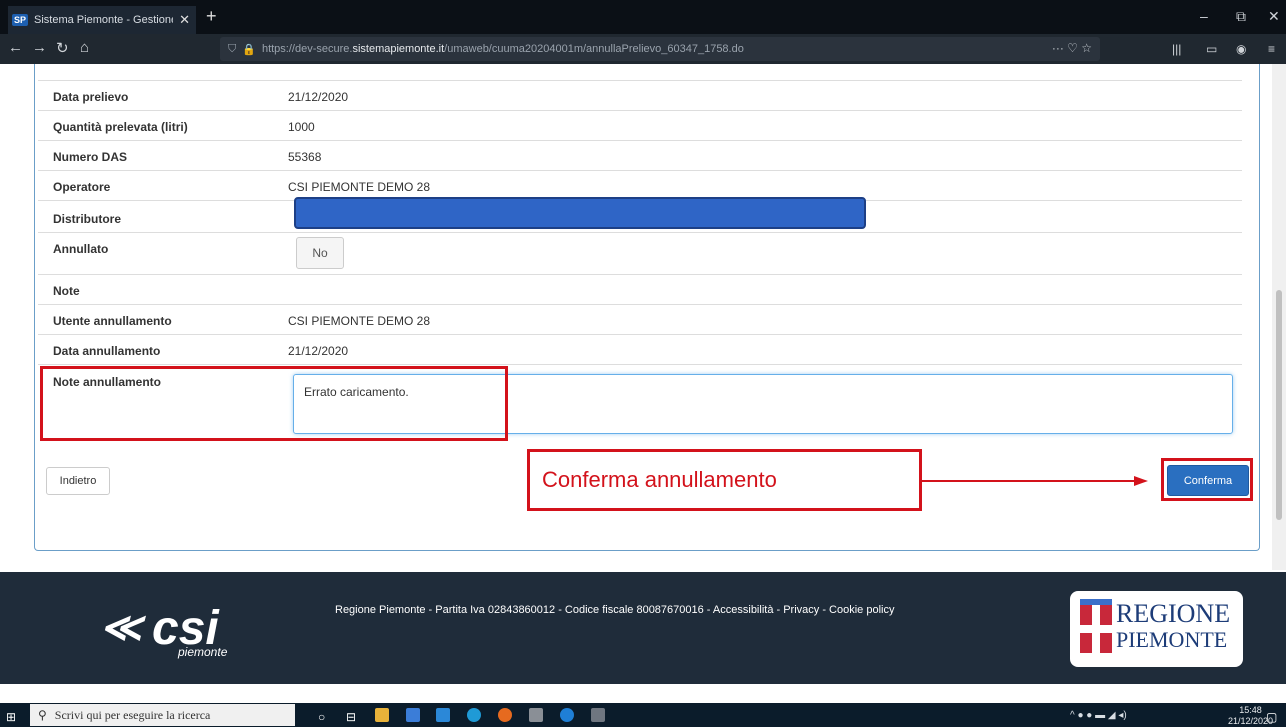 This screenshot has height=727, width=1286. What do you see at coordinates (87, 219) in the screenshot?
I see `row-label: Distributore` at bounding box center [87, 219].